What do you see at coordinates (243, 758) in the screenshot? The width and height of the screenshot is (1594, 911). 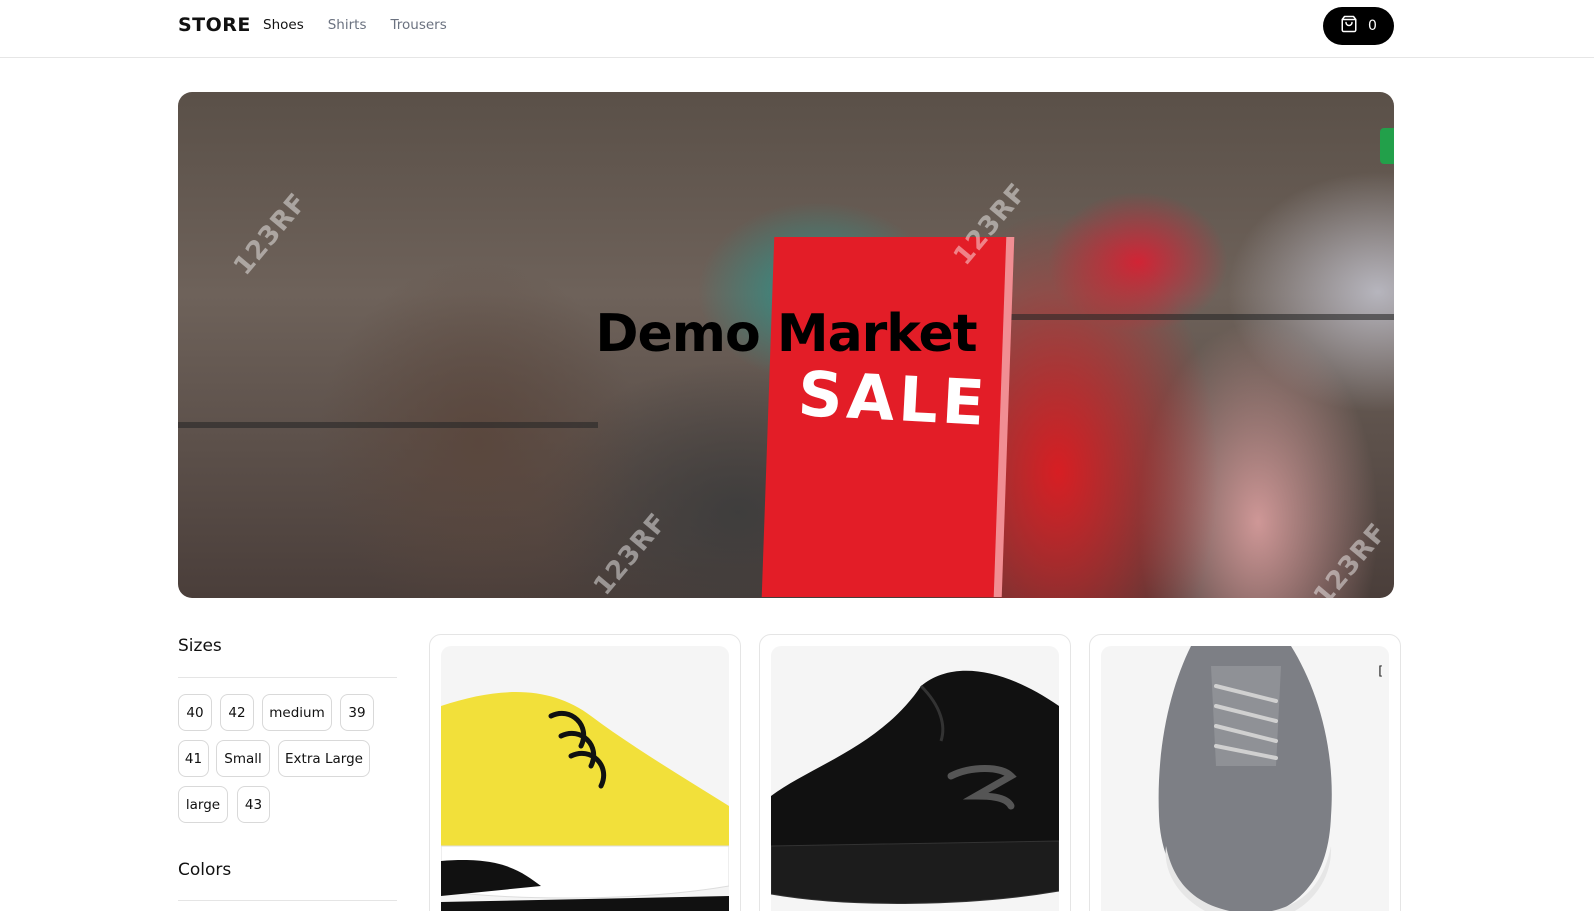 I see `size-chip: Small` at bounding box center [243, 758].